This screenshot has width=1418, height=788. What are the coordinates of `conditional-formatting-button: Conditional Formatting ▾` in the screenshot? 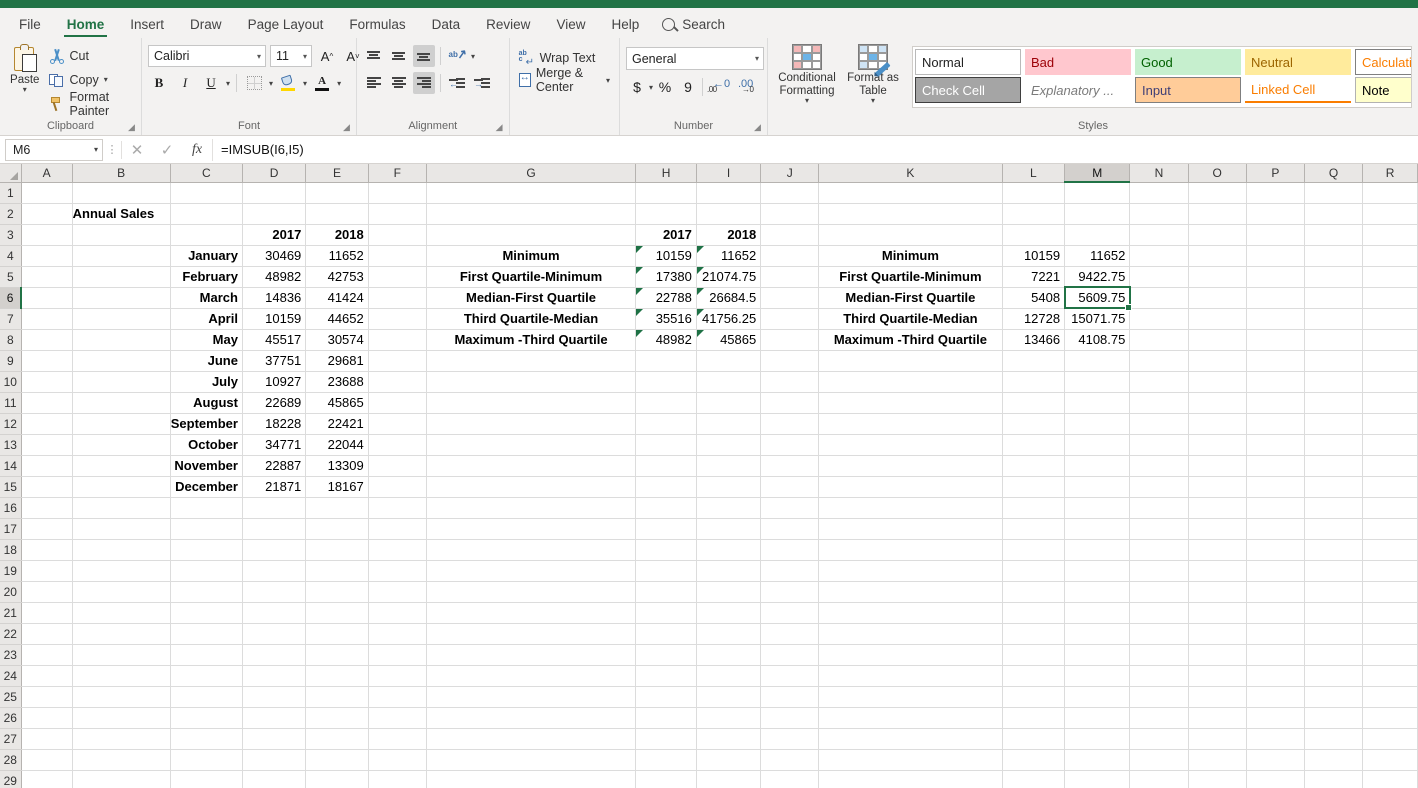 It's located at (807, 74).